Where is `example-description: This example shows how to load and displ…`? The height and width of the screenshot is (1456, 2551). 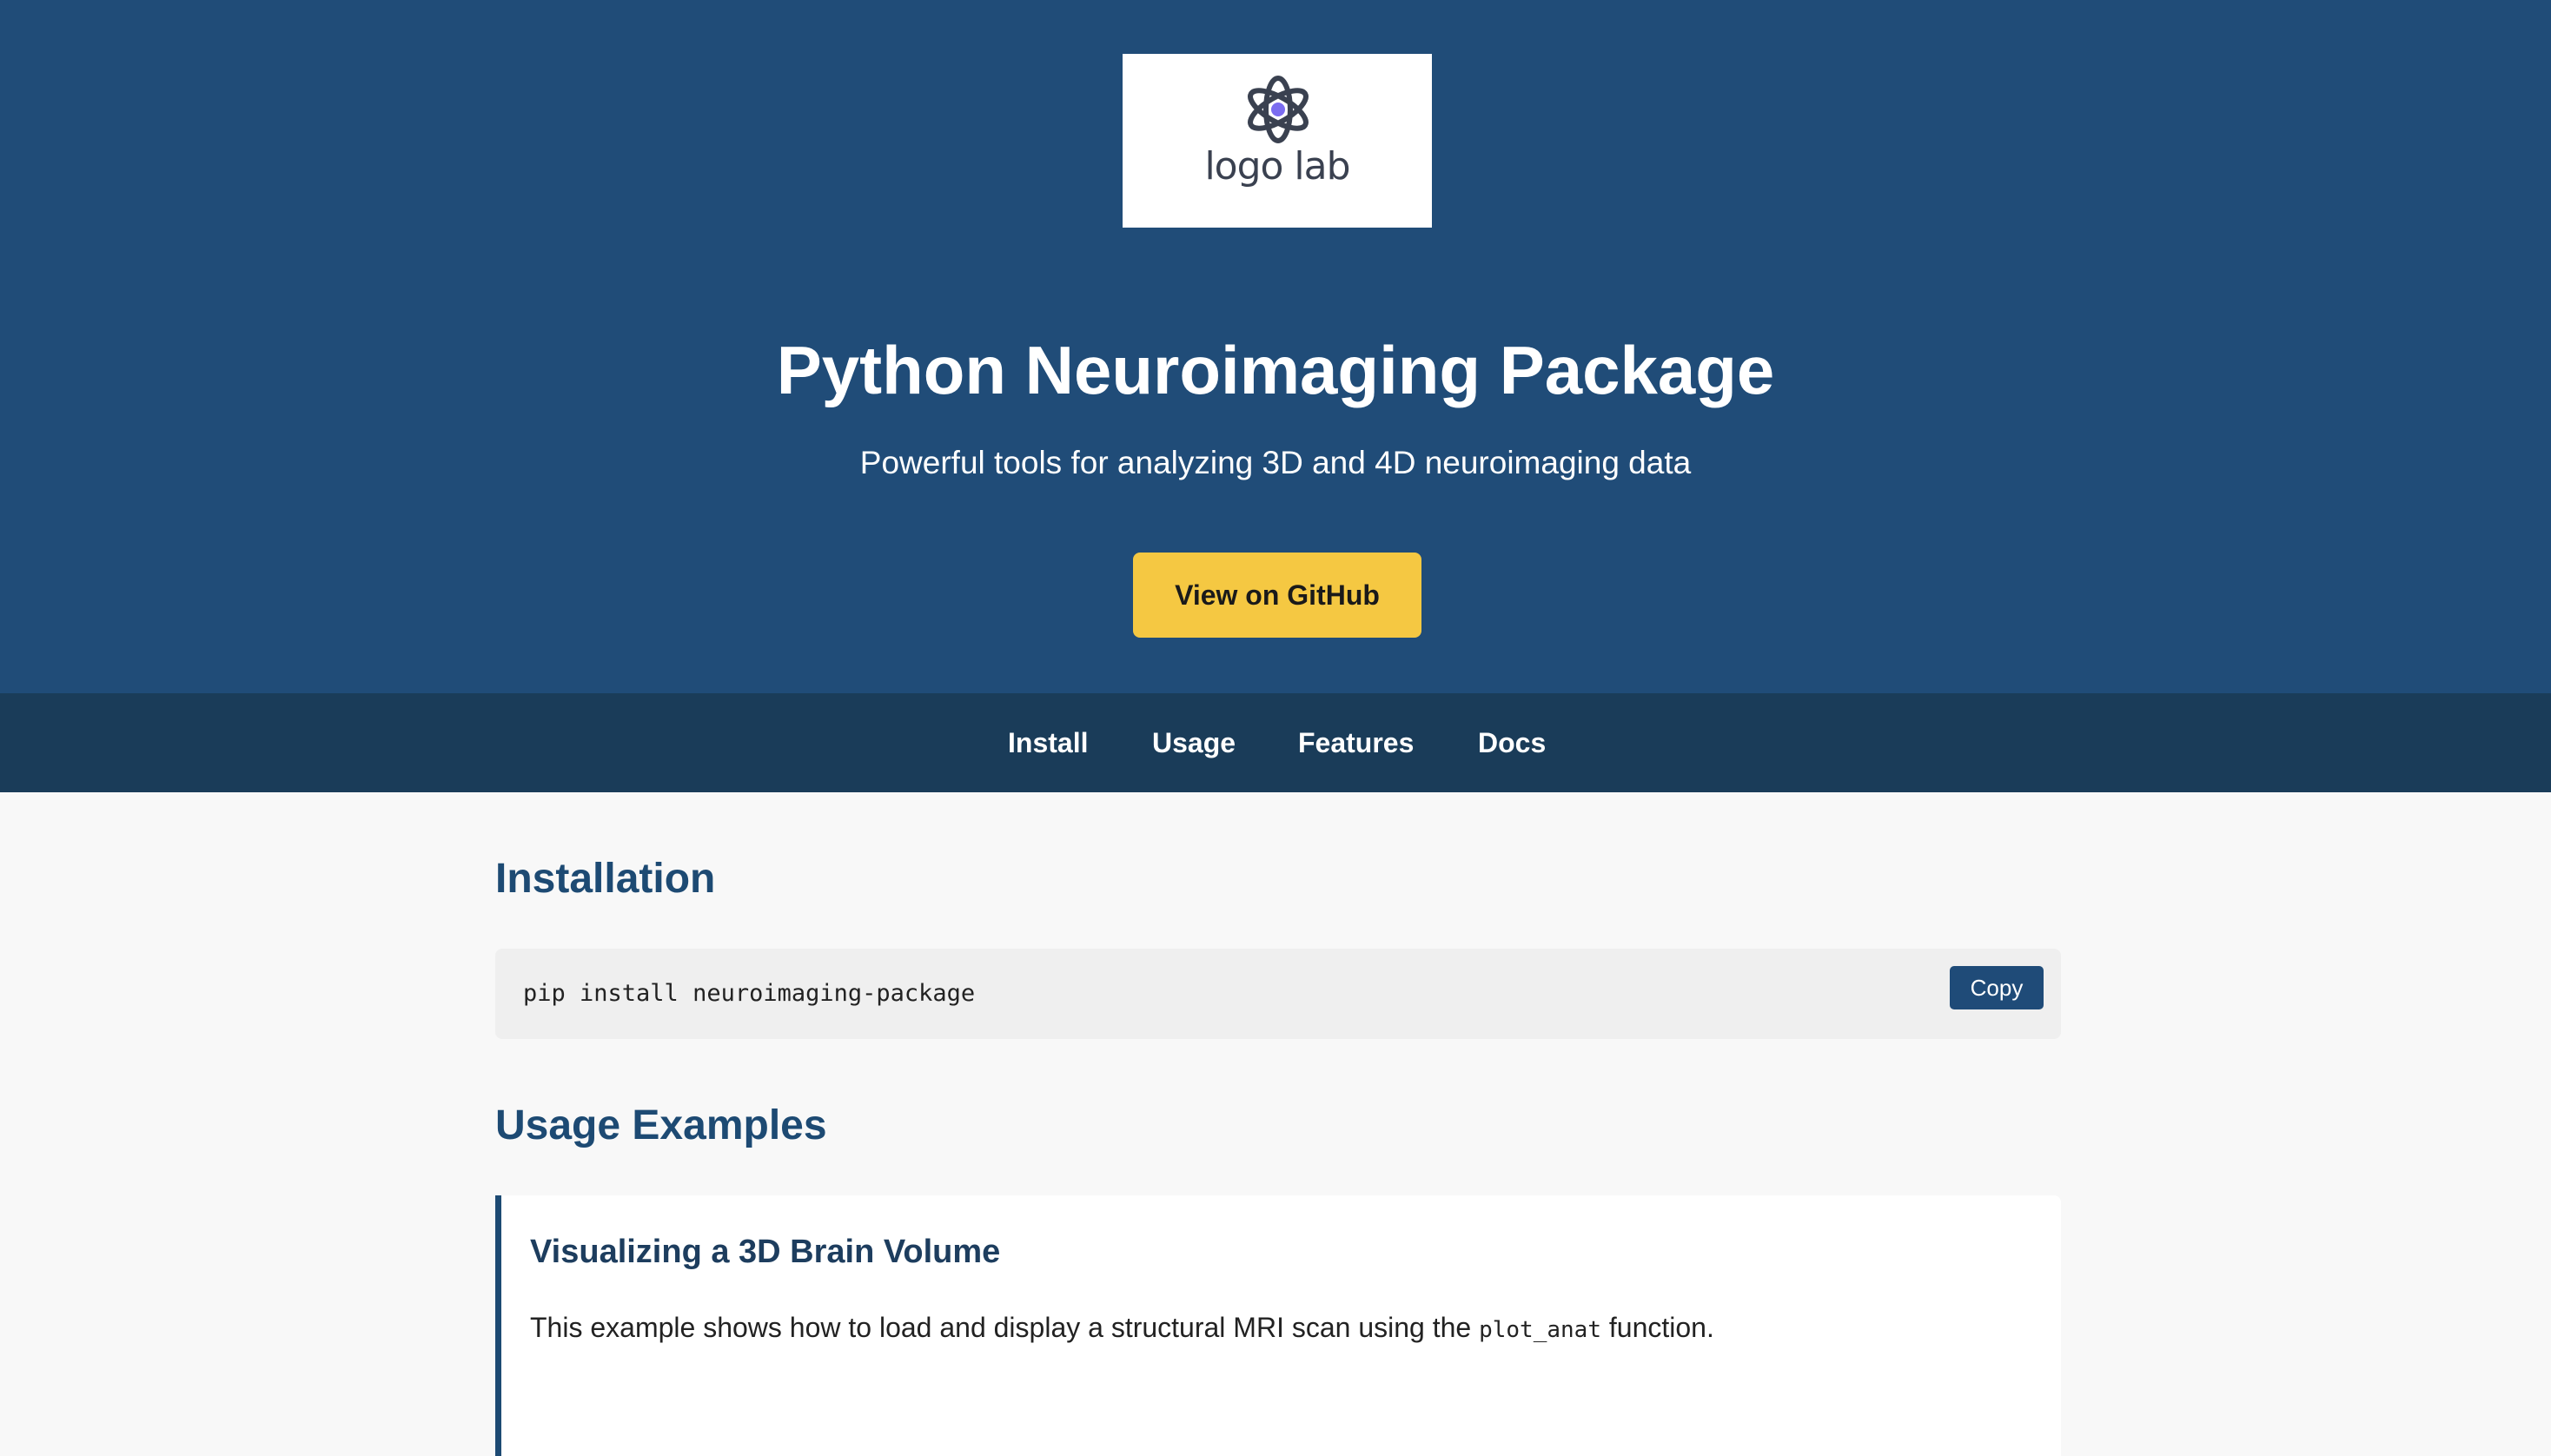
example-description: This example shows how to load and displ… is located at coordinates (1122, 1328).